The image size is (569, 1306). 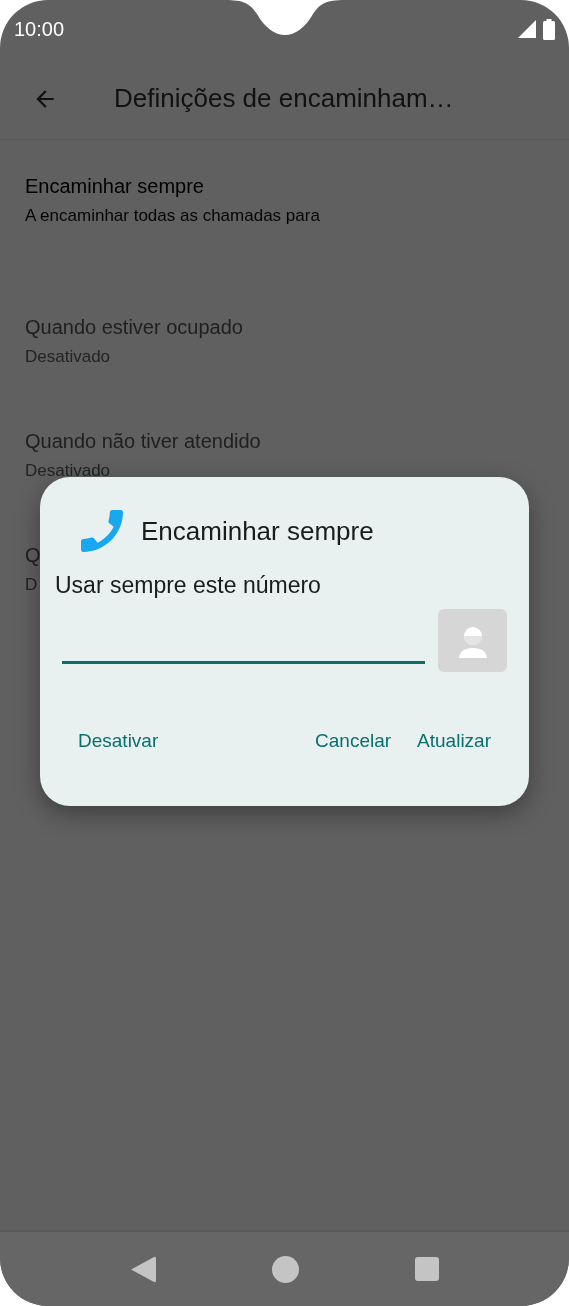 I want to click on status-time: 10:00, so click(x=39, y=29).